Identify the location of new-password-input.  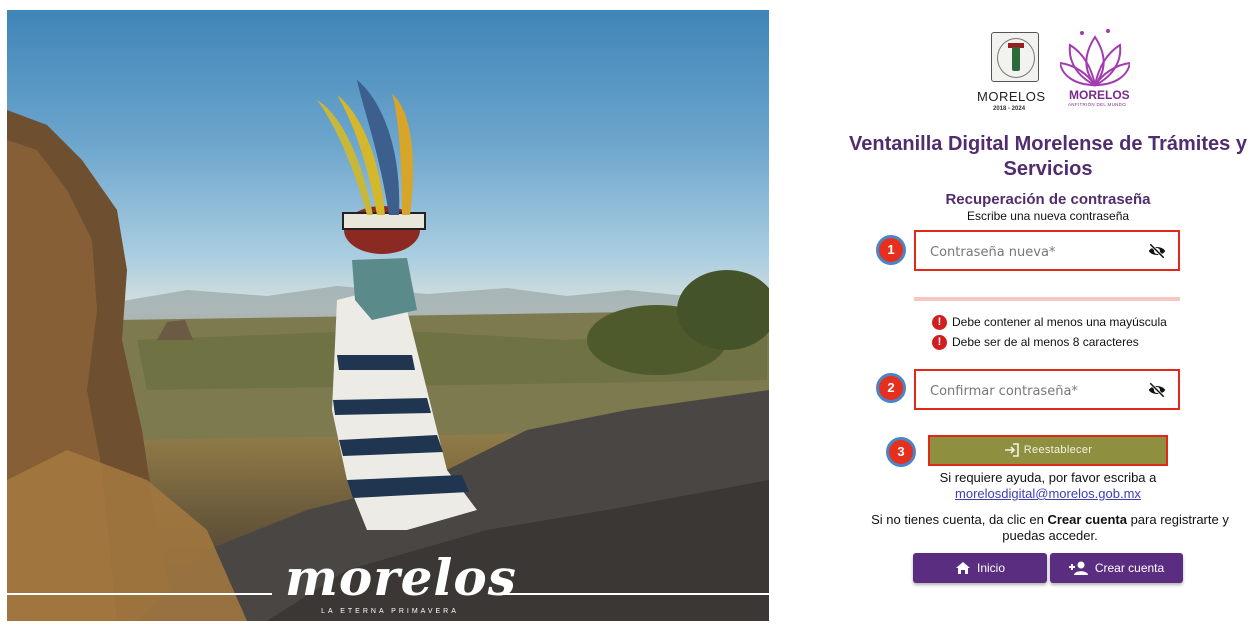
(1035, 252).